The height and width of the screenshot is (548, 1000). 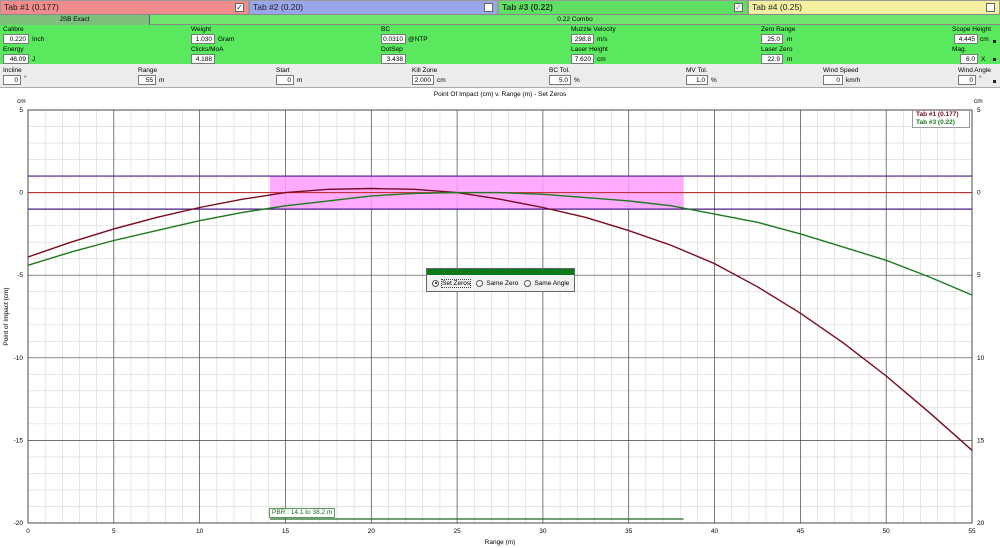 What do you see at coordinates (935, 122) in the screenshot?
I see `legend-entry-tab3: Tab #3 (0.22)` at bounding box center [935, 122].